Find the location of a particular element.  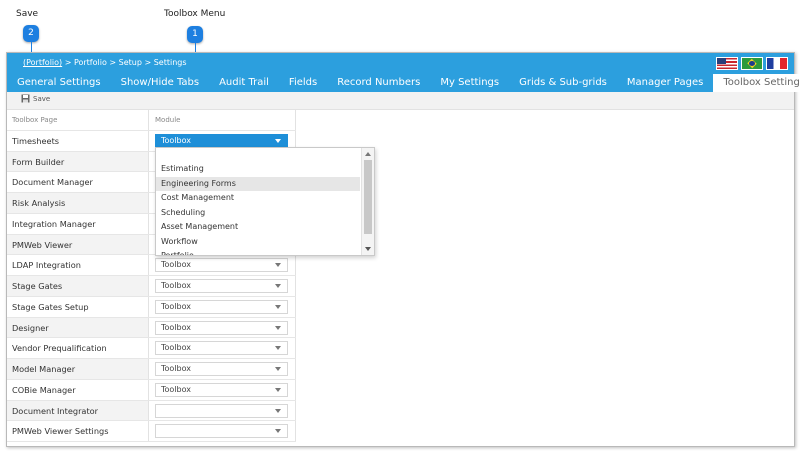

dropdown-option: Cost Management is located at coordinates (258, 198).